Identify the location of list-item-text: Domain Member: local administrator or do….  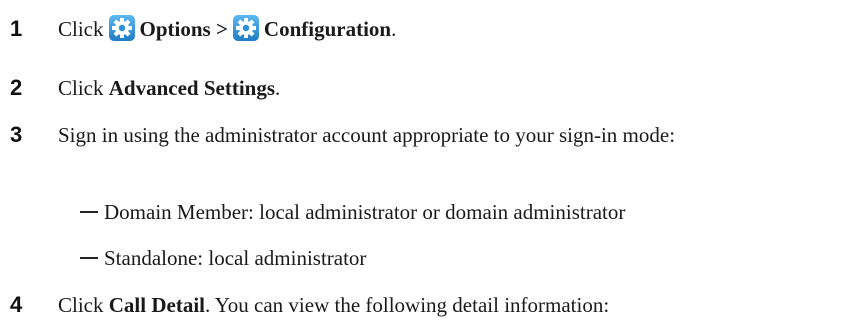
(365, 212).